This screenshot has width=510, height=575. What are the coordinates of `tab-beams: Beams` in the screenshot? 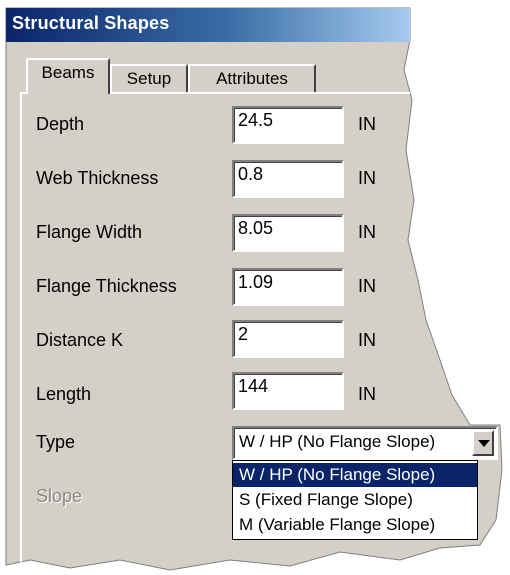 It's located at (68, 76).